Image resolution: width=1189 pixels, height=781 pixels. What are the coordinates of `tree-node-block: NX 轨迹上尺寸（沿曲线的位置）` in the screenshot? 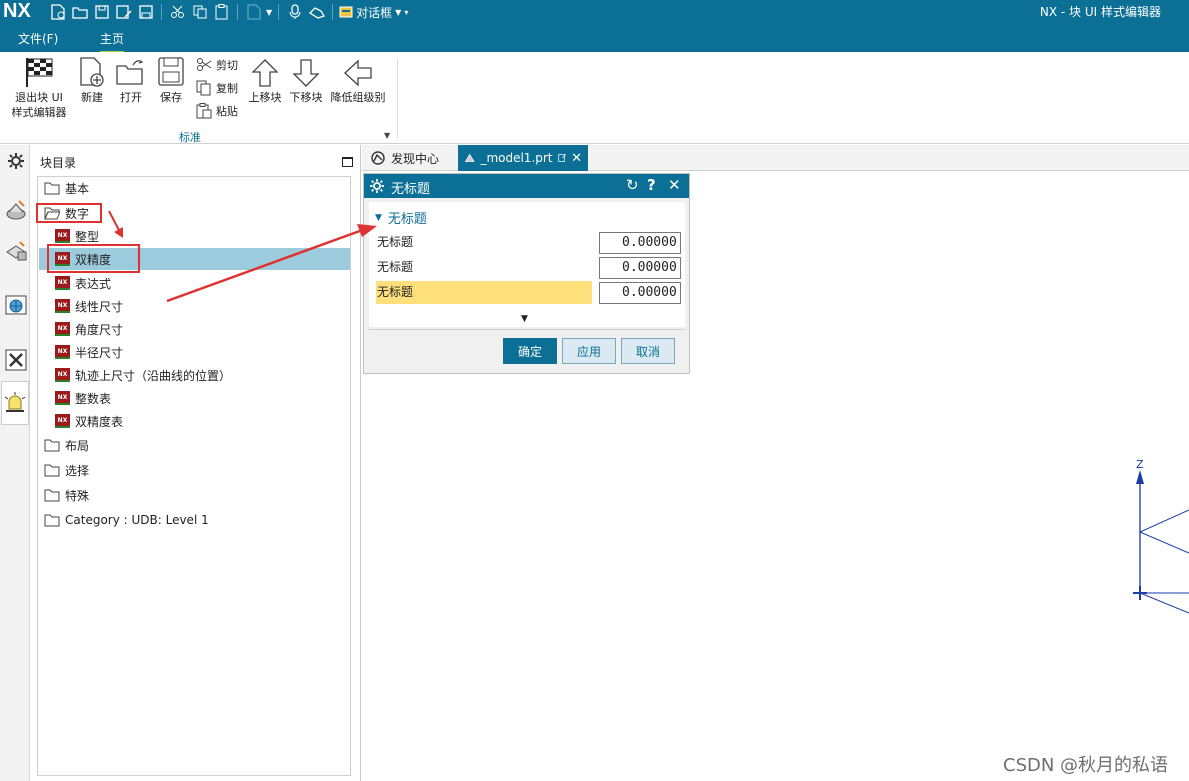 It's located at (143, 375).